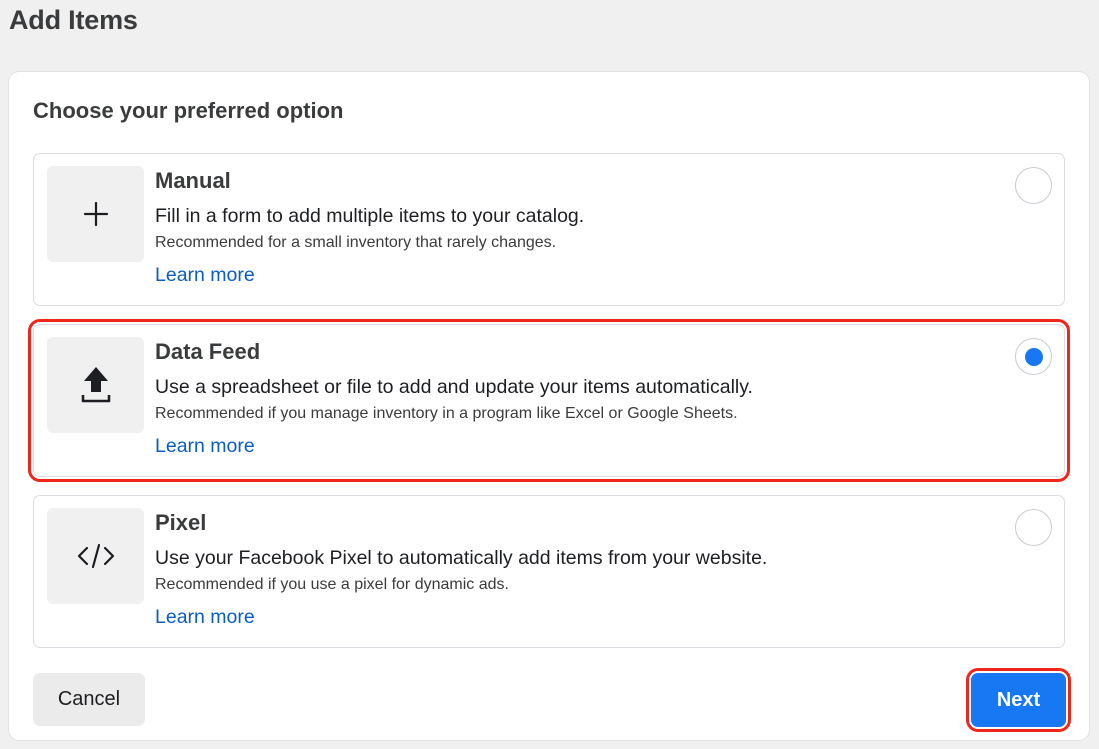  I want to click on next-button: Next, so click(1018, 700).